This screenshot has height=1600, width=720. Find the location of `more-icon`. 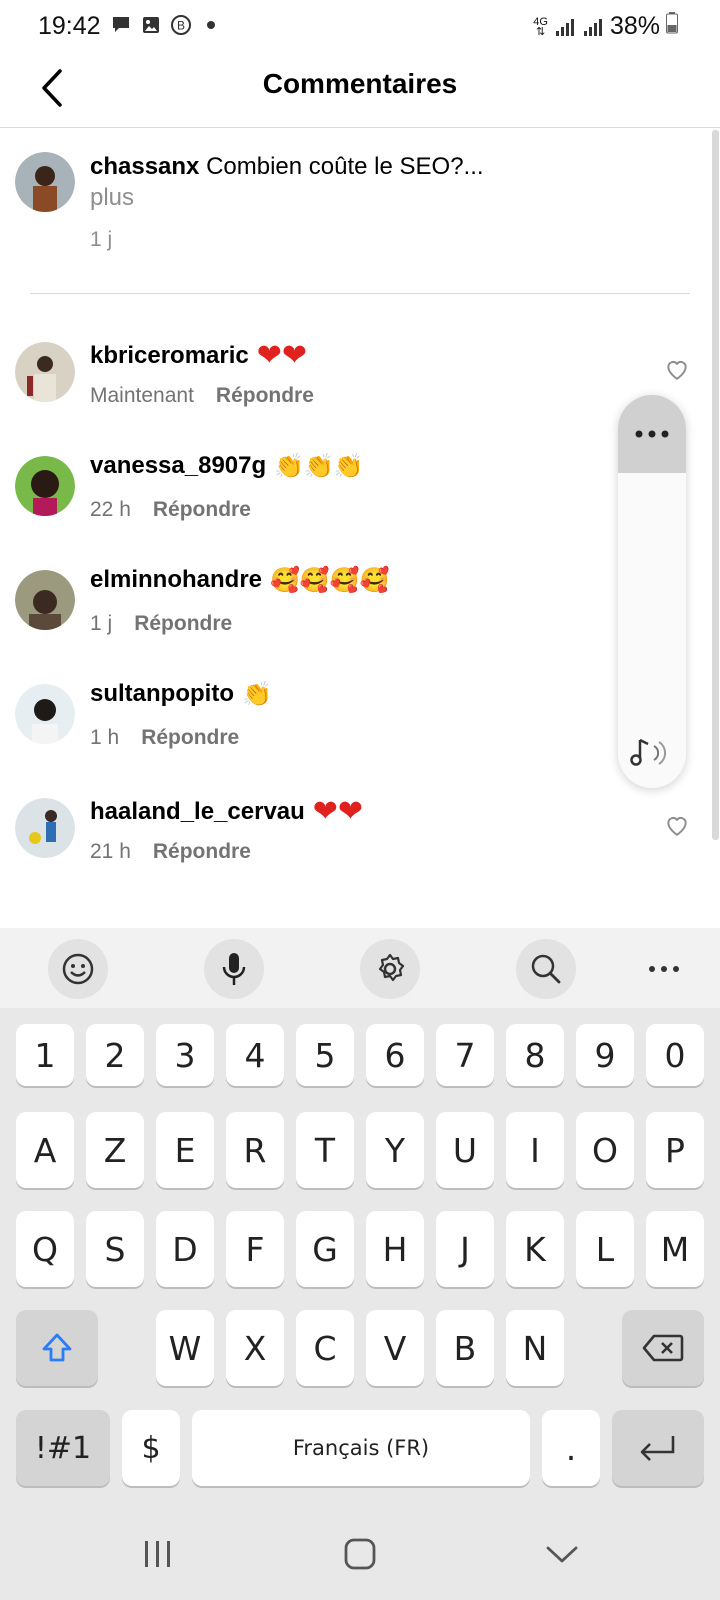

more-icon is located at coordinates (664, 969).